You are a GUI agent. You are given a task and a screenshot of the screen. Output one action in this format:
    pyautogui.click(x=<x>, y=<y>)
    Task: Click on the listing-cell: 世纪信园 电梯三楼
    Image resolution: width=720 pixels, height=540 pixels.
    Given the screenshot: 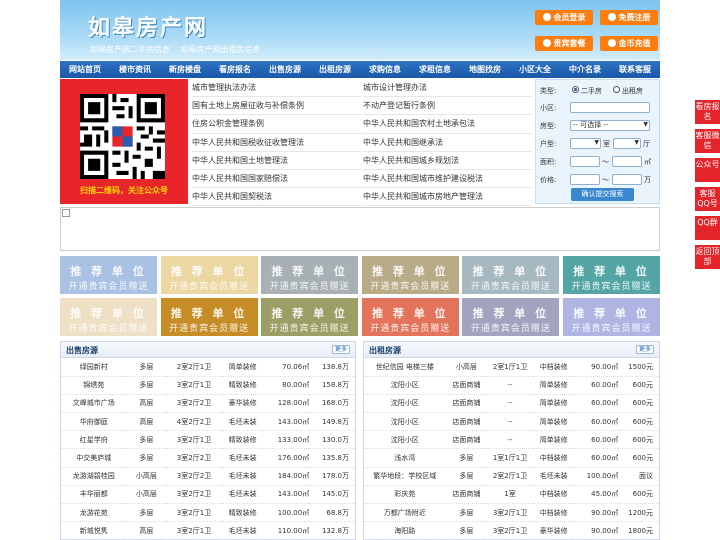 What is the action you would take?
    pyautogui.click(x=405, y=367)
    